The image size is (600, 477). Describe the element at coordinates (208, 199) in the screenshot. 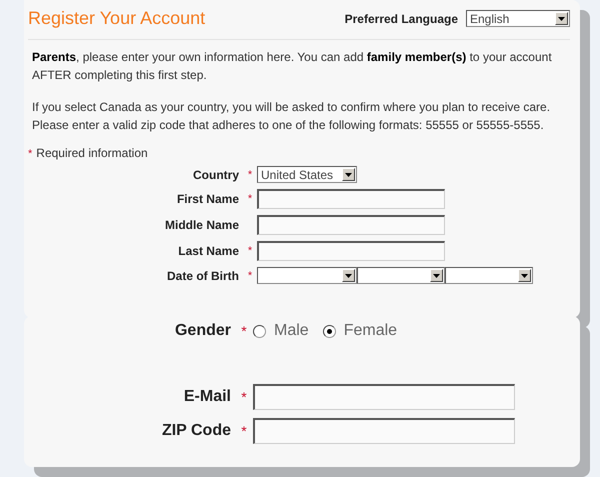

I see `field-label: First Name` at that location.